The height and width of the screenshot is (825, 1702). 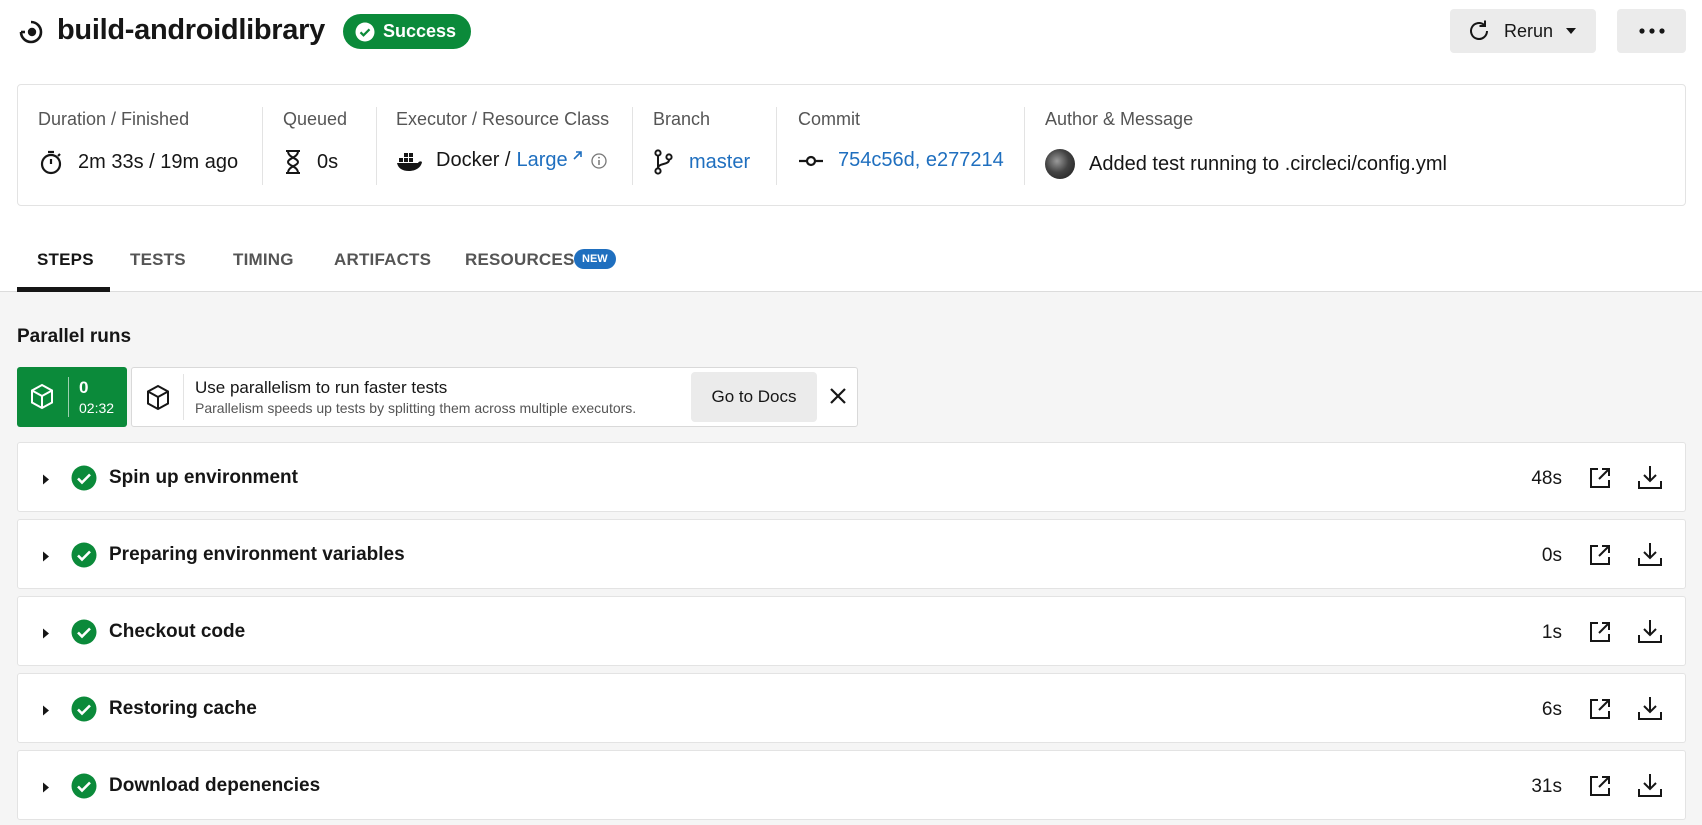 I want to click on rerun-label: Rerun, so click(x=1529, y=30).